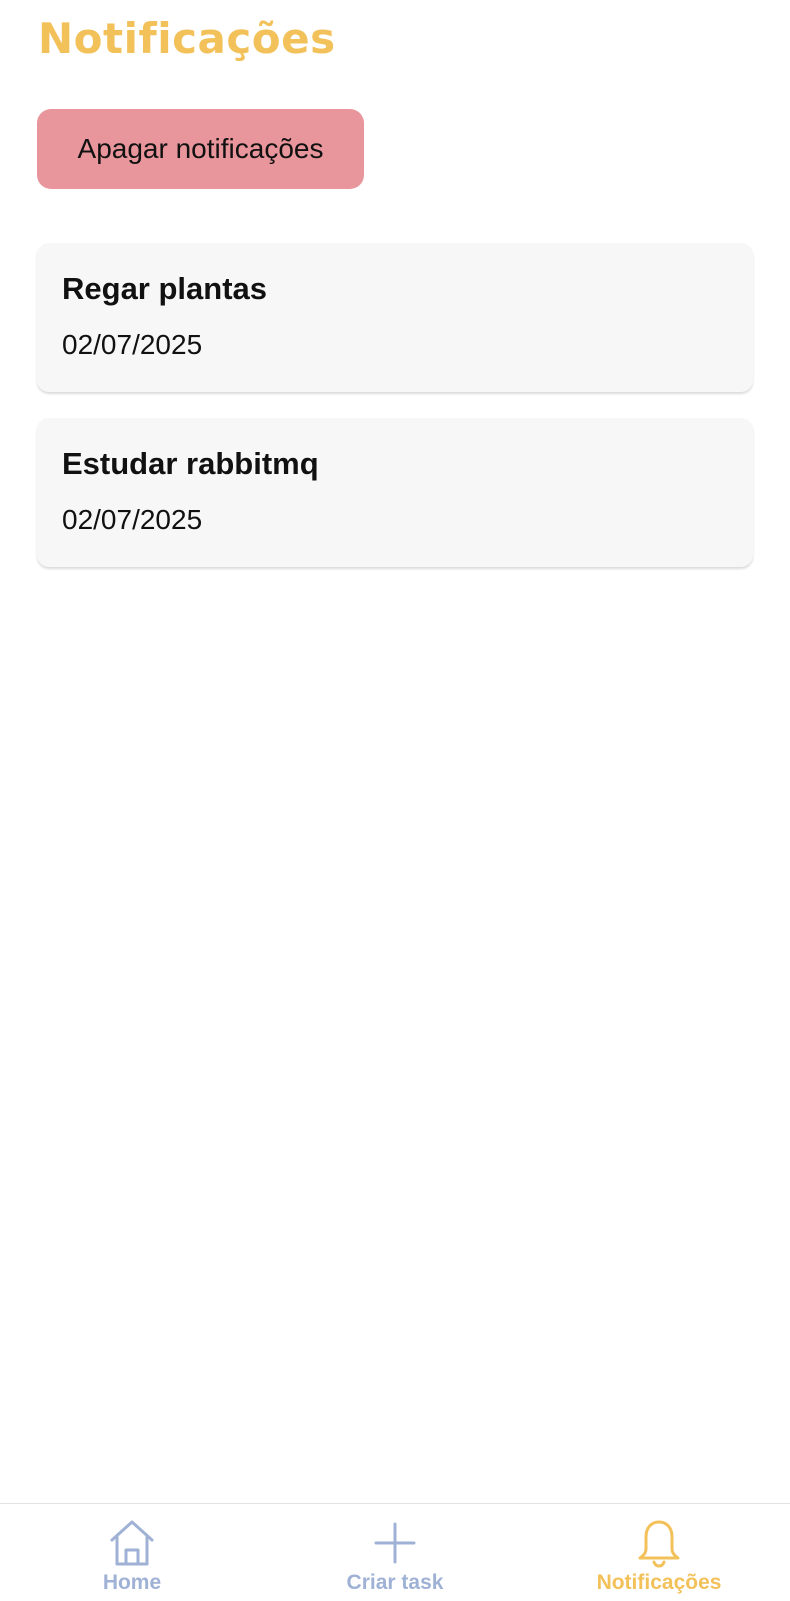 The image size is (790, 1601). Describe the element at coordinates (395, 492) in the screenshot. I see `notification-card: Estudar rabbitmq 02/07/2025` at that location.